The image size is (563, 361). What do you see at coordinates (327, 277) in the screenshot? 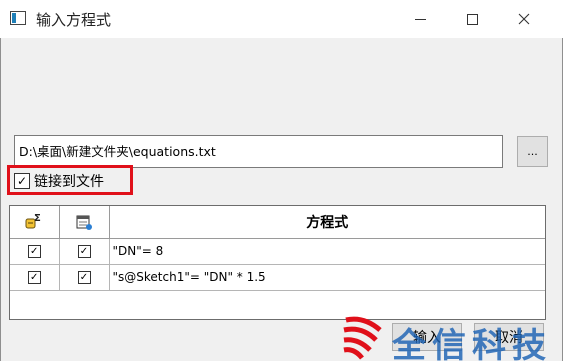
I see `row2-equation: "s@Sketch1"= "DN" * 1.5` at bounding box center [327, 277].